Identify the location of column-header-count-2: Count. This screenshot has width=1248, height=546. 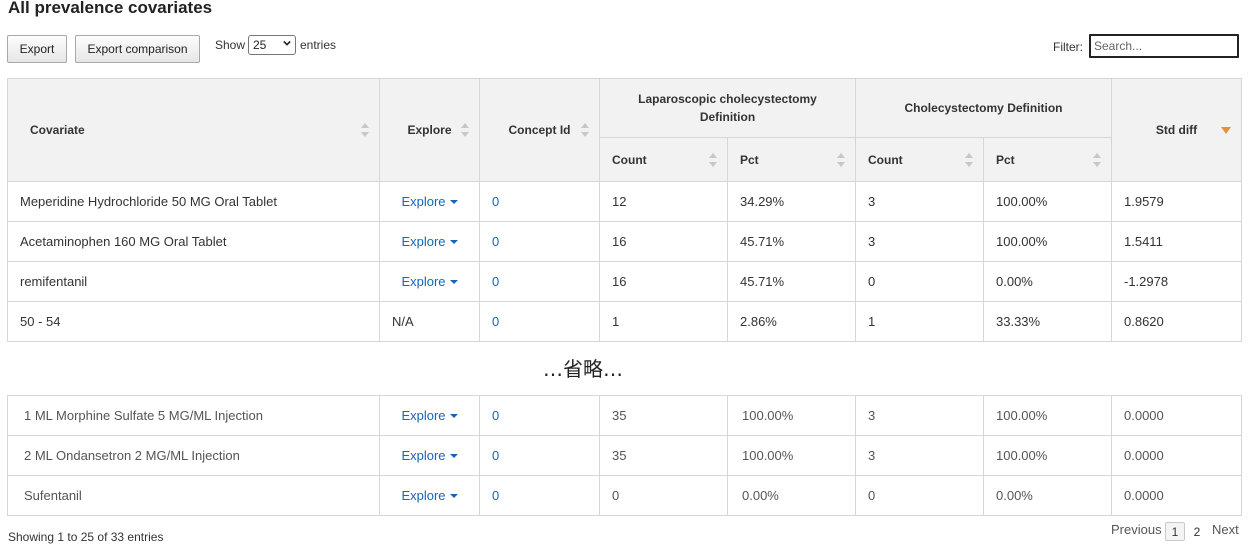
(919, 159).